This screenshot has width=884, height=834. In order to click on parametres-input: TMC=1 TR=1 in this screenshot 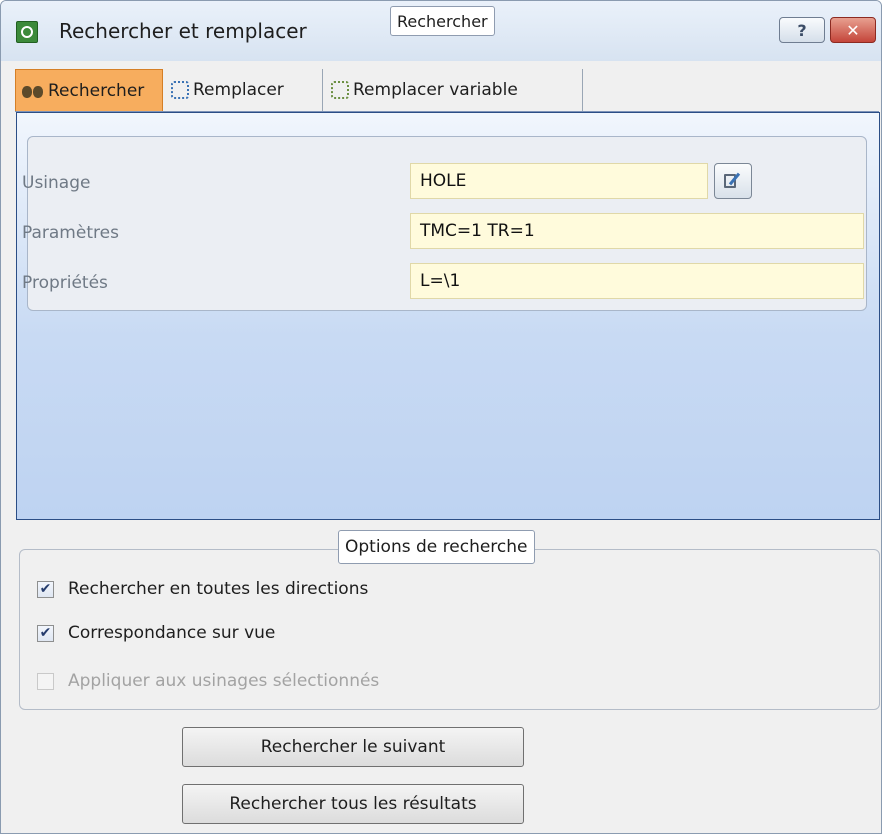, I will do `click(637, 231)`.